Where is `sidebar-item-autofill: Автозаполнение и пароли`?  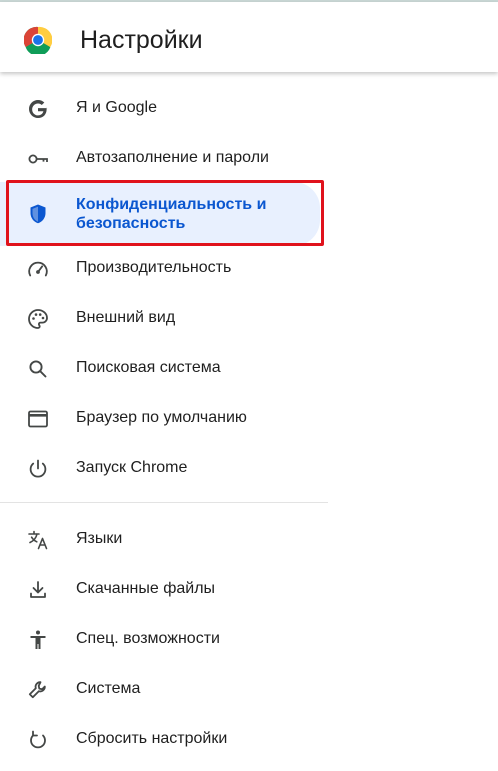
sidebar-item-autofill: Автозаполнение и пароли is located at coordinates (164, 158).